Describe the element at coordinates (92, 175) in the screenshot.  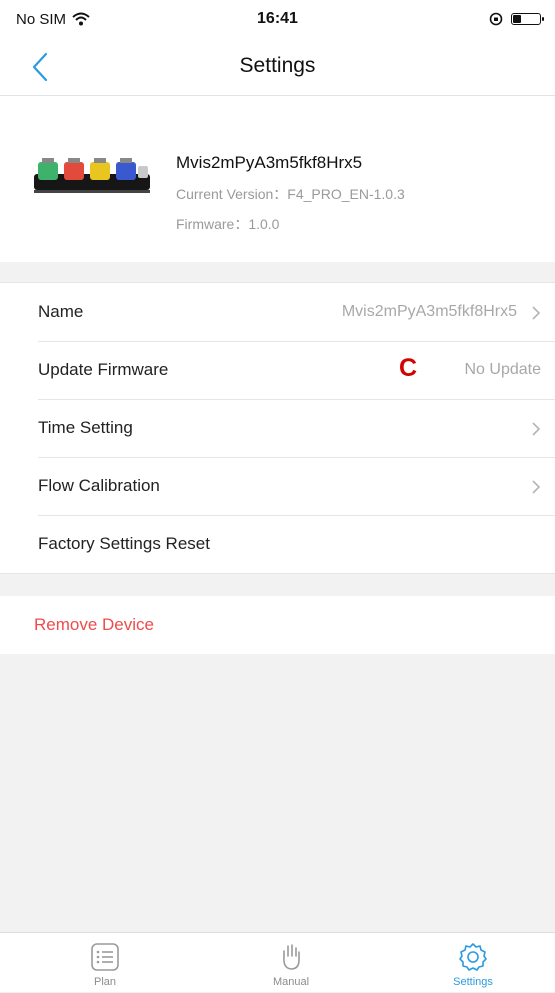
I see `device-image` at that location.